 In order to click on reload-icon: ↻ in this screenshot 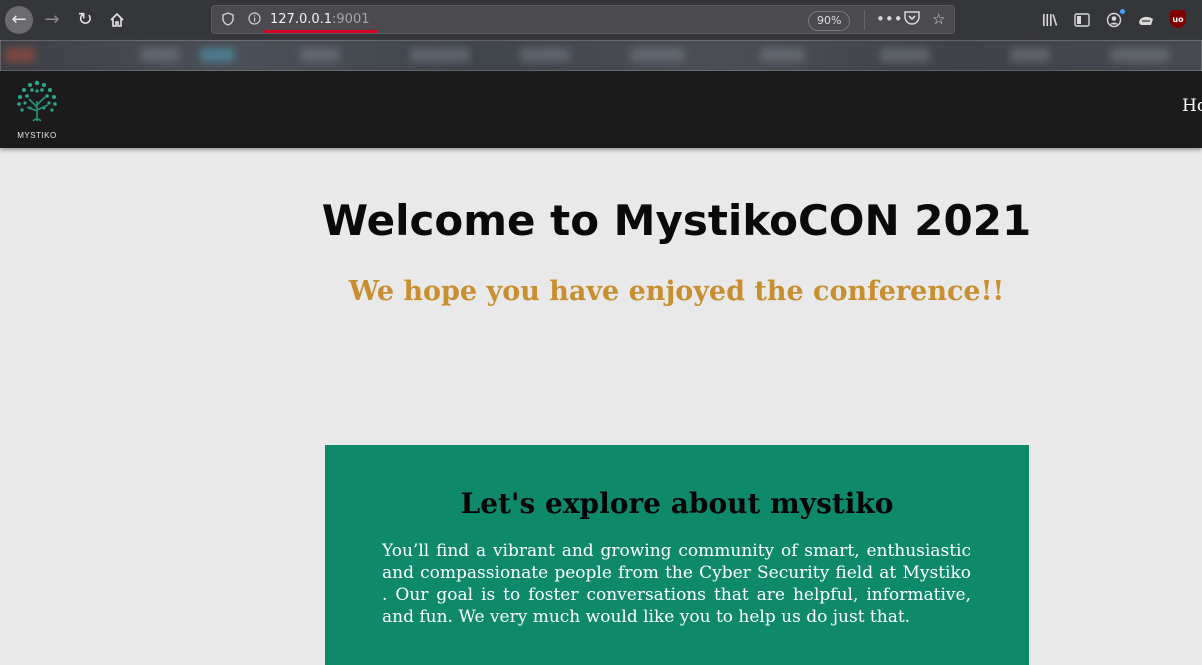, I will do `click(85, 19)`.